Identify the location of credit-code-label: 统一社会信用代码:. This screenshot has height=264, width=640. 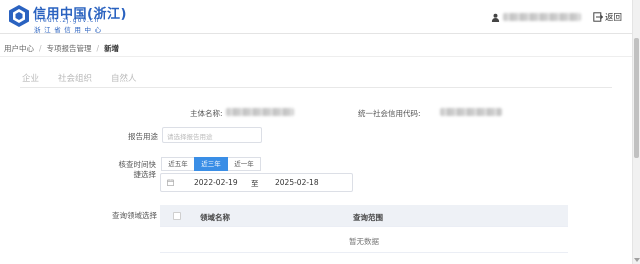
(389, 113).